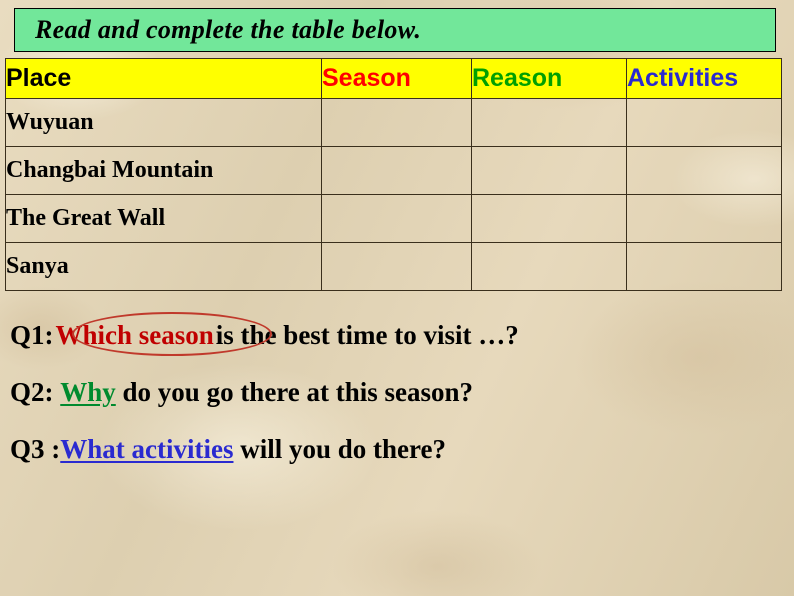 The height and width of the screenshot is (596, 794). What do you see at coordinates (704, 78) in the screenshot?
I see `column-header-activities: Activities` at bounding box center [704, 78].